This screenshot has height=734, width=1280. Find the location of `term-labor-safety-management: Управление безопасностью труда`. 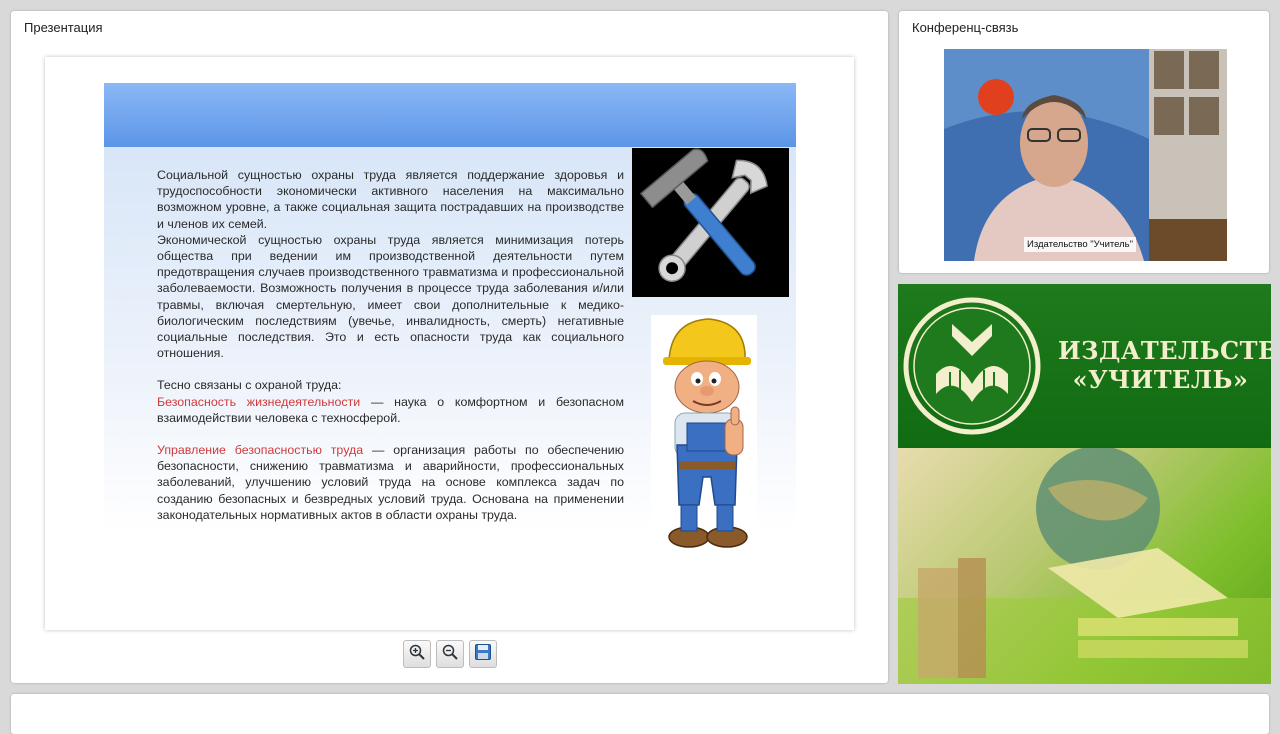

term-labor-safety-management: Управление безопасностью труда is located at coordinates (260, 450).